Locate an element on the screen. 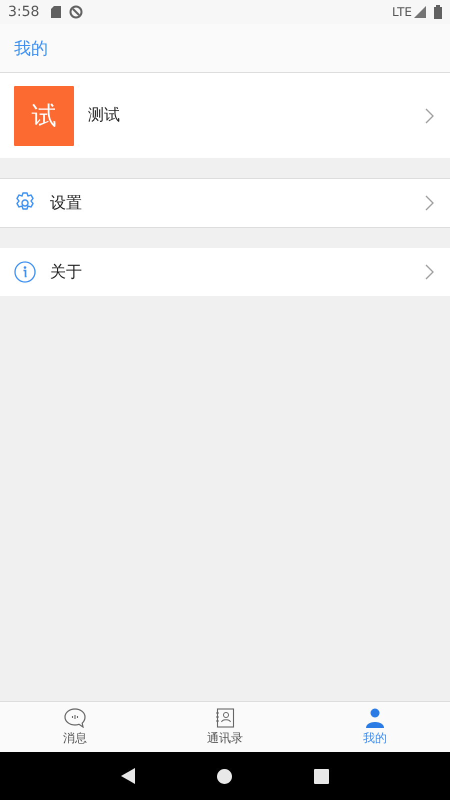 This screenshot has height=800, width=450. recents-icon is located at coordinates (321, 776).